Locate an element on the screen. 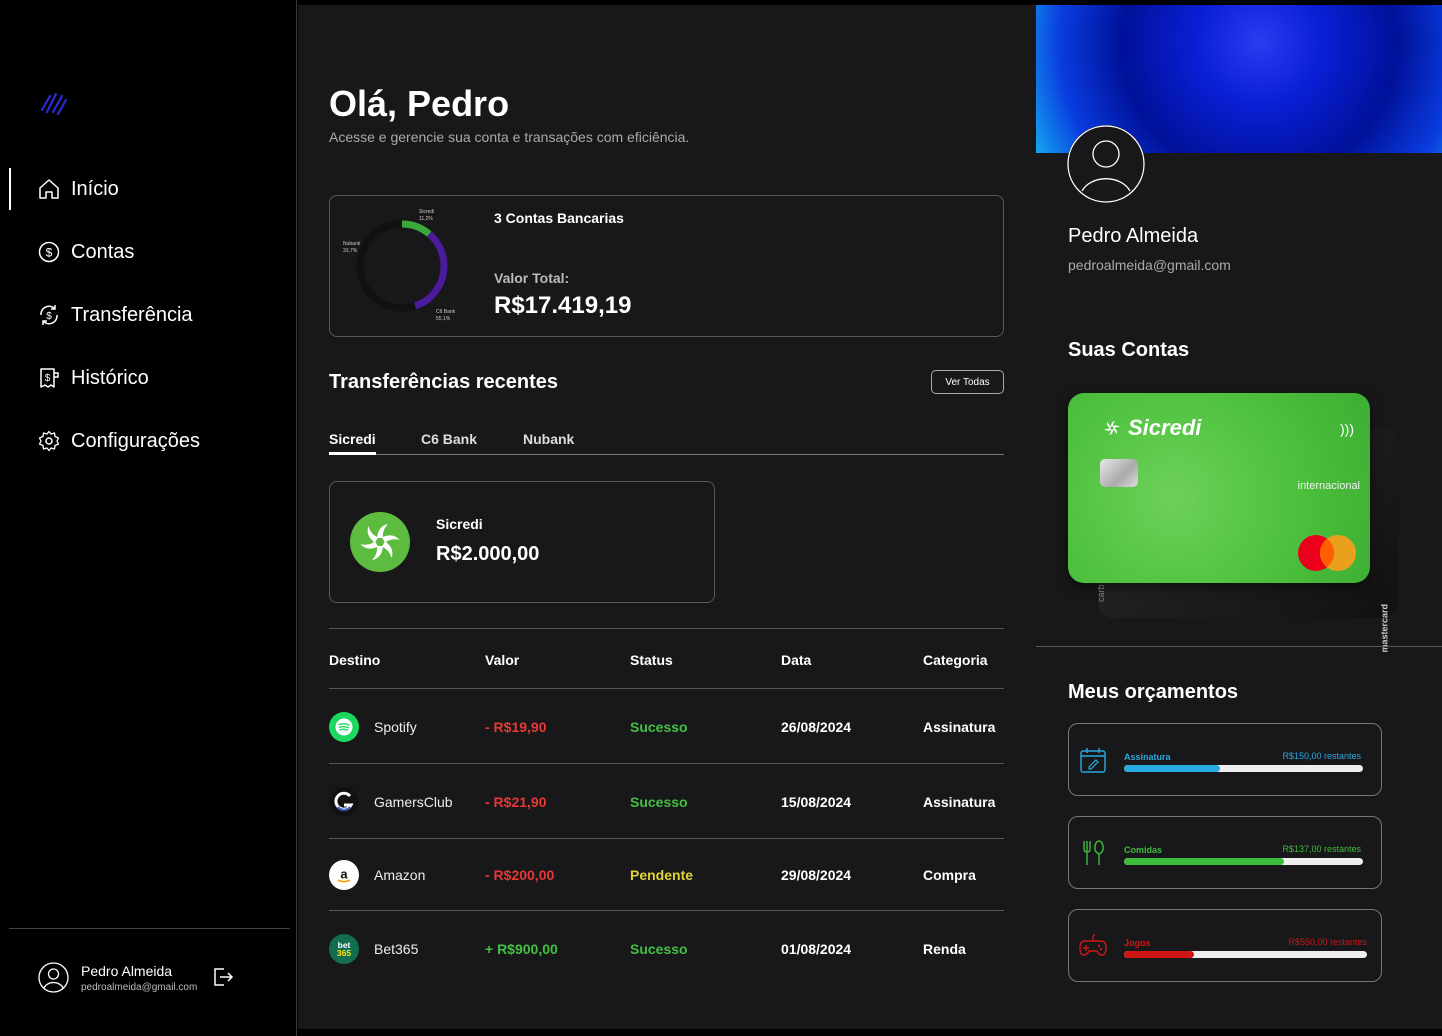 This screenshot has width=1442, height=1036. value-cell: + R$900,00 is located at coordinates (521, 949).